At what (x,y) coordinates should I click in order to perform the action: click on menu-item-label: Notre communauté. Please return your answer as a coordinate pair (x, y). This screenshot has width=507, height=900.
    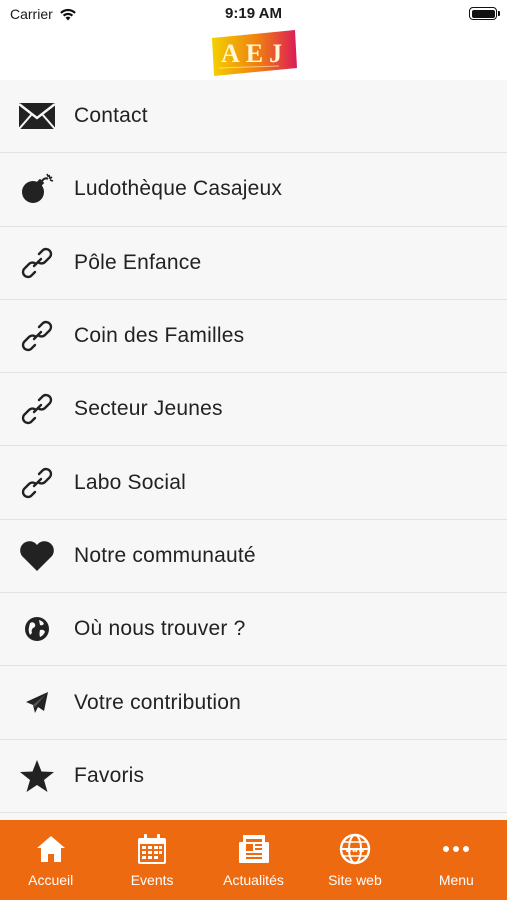
    Looking at the image, I should click on (165, 555).